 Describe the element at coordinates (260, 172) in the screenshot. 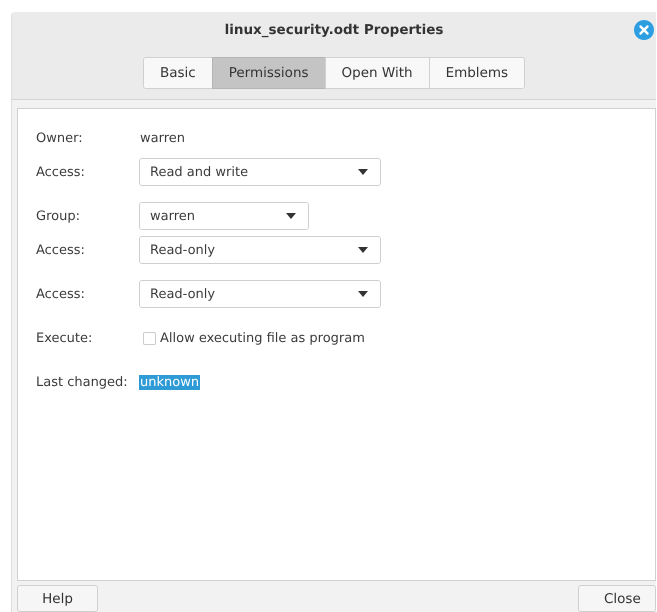

I see `dropdown: Read and write` at that location.